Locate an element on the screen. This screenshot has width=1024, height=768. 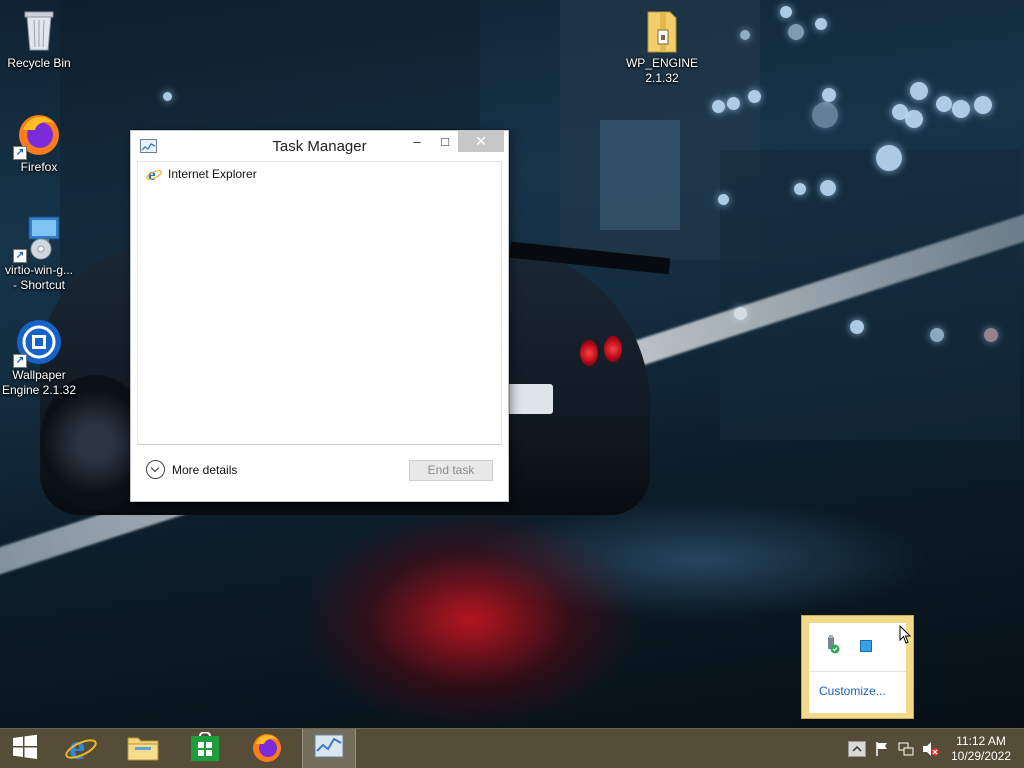
end-task-button: End task is located at coordinates (451, 470).